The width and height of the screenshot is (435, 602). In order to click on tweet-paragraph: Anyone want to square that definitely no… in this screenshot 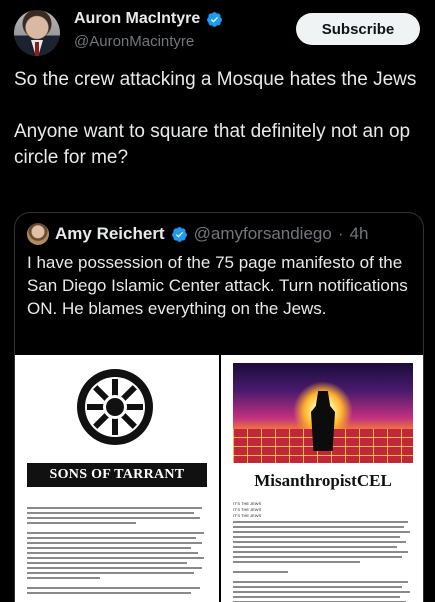, I will do `click(212, 144)`.